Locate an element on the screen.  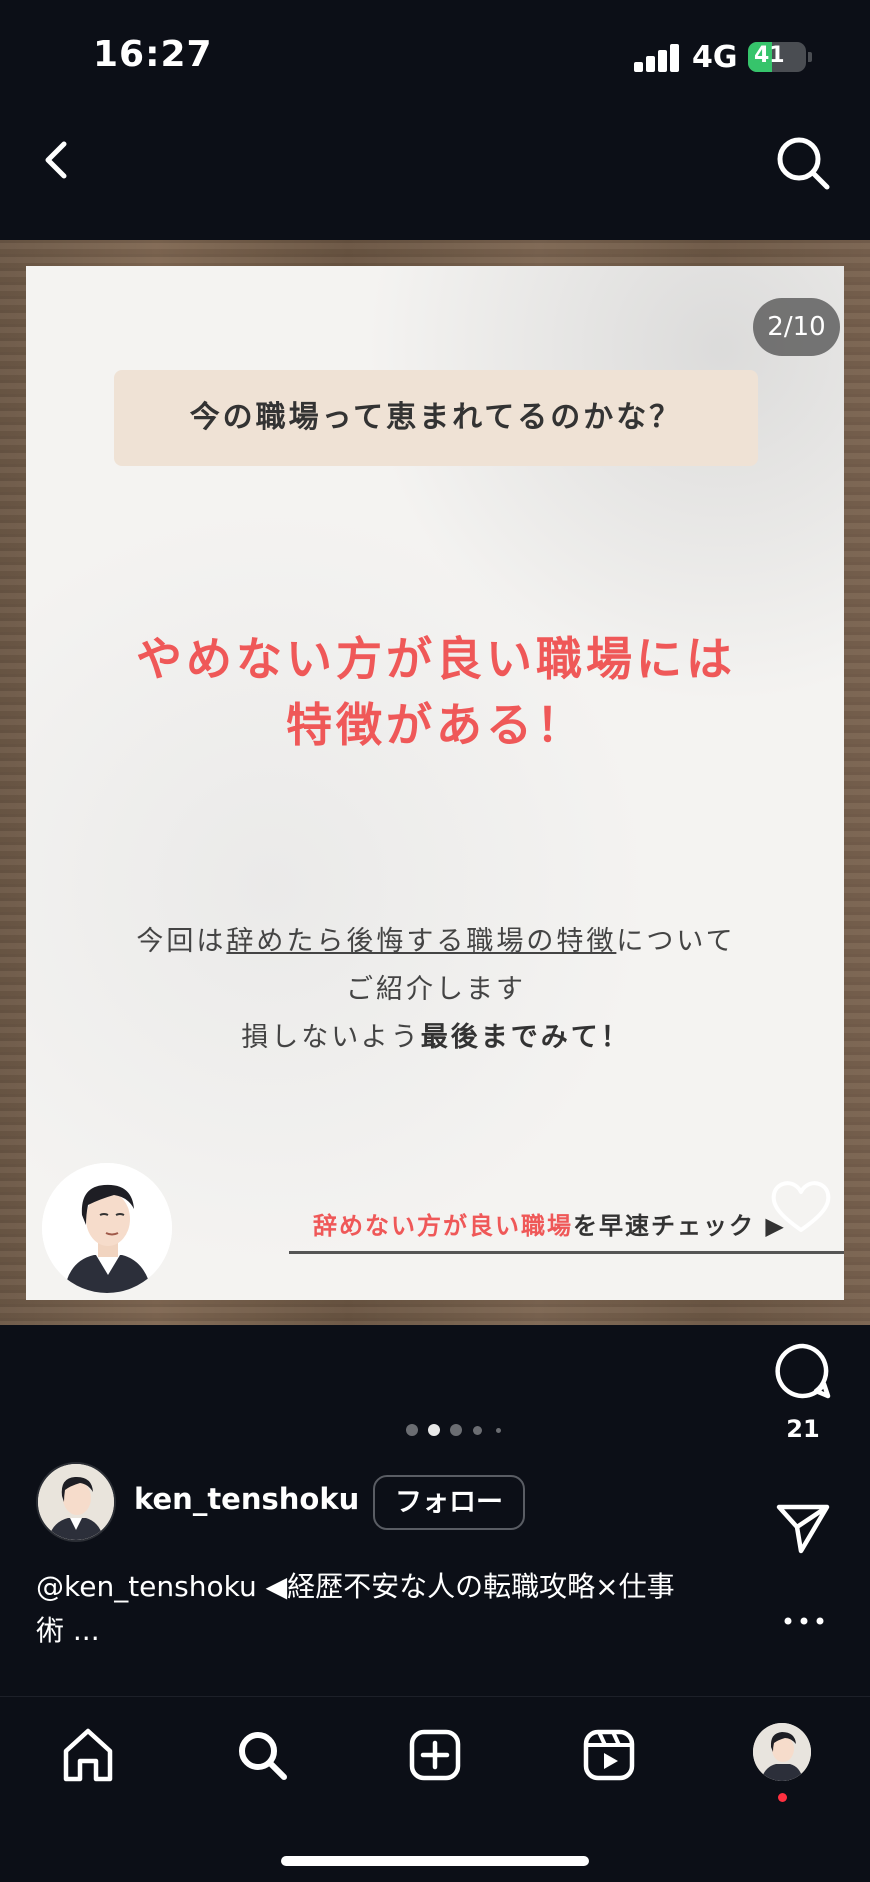
home-indicator is located at coordinates (435, 1861).